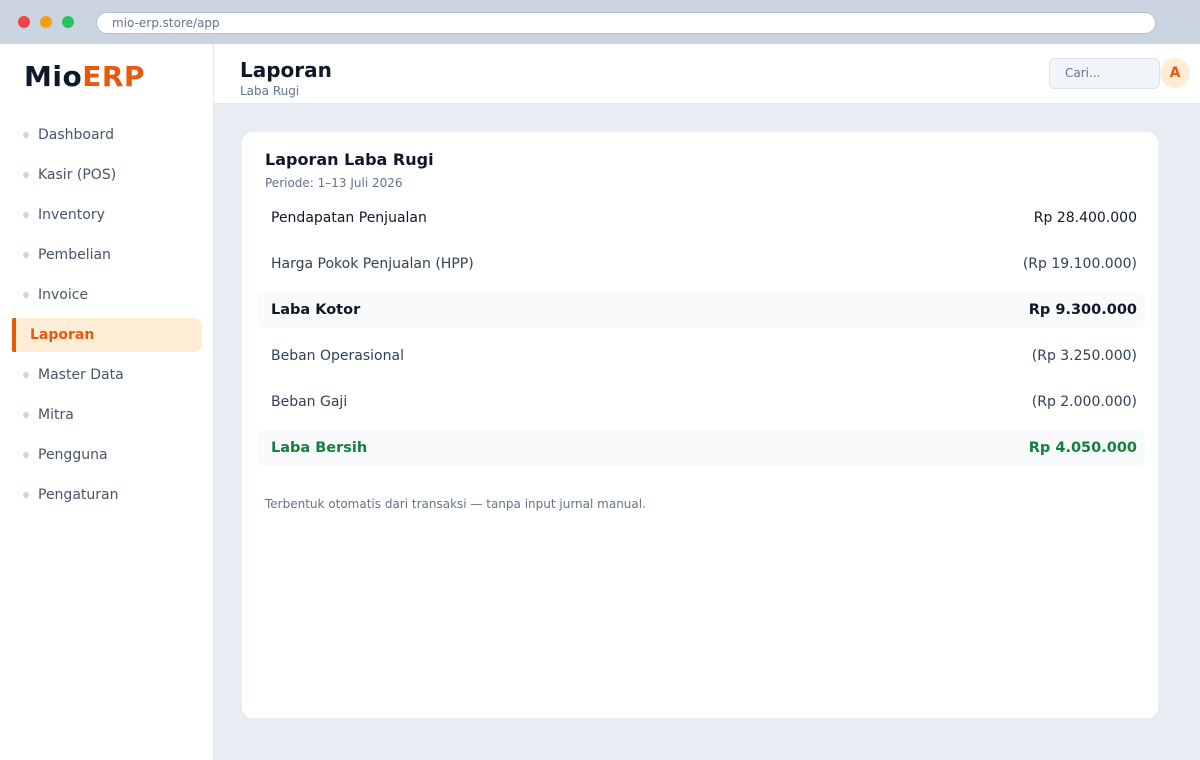 This screenshot has width=1200, height=760. Describe the element at coordinates (76, 135) in the screenshot. I see `sidebar-item-label: Dashboard` at that location.